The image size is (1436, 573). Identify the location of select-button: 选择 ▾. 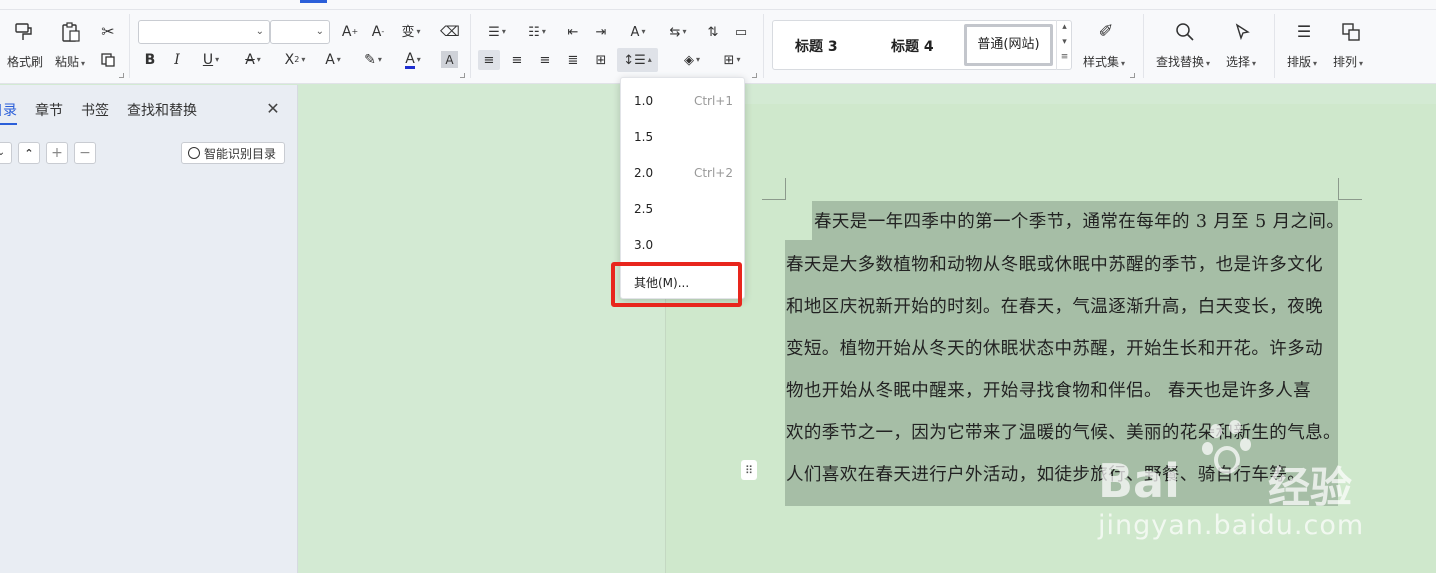
(1241, 61).